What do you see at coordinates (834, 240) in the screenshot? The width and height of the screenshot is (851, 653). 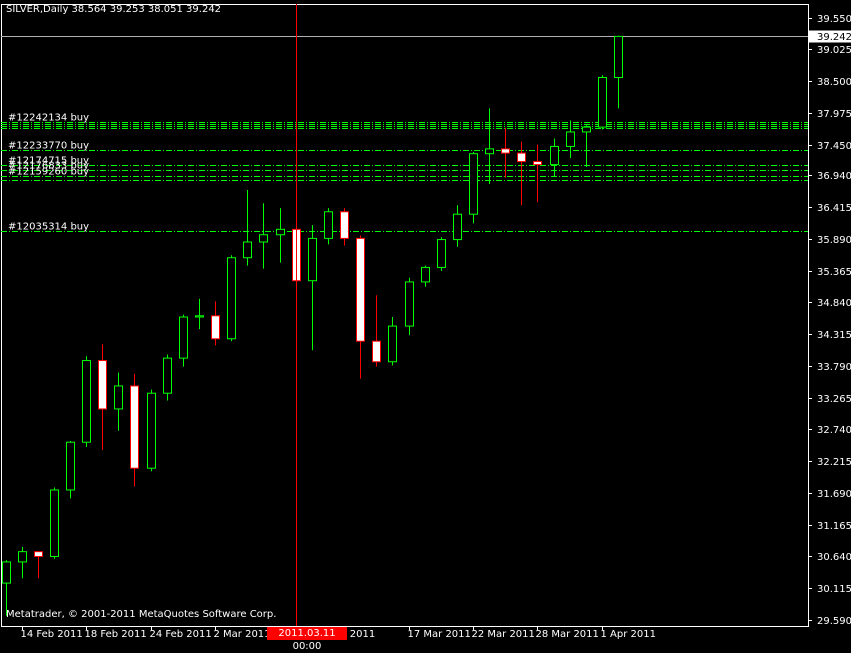 I see `y-tick-label: 35.890` at bounding box center [834, 240].